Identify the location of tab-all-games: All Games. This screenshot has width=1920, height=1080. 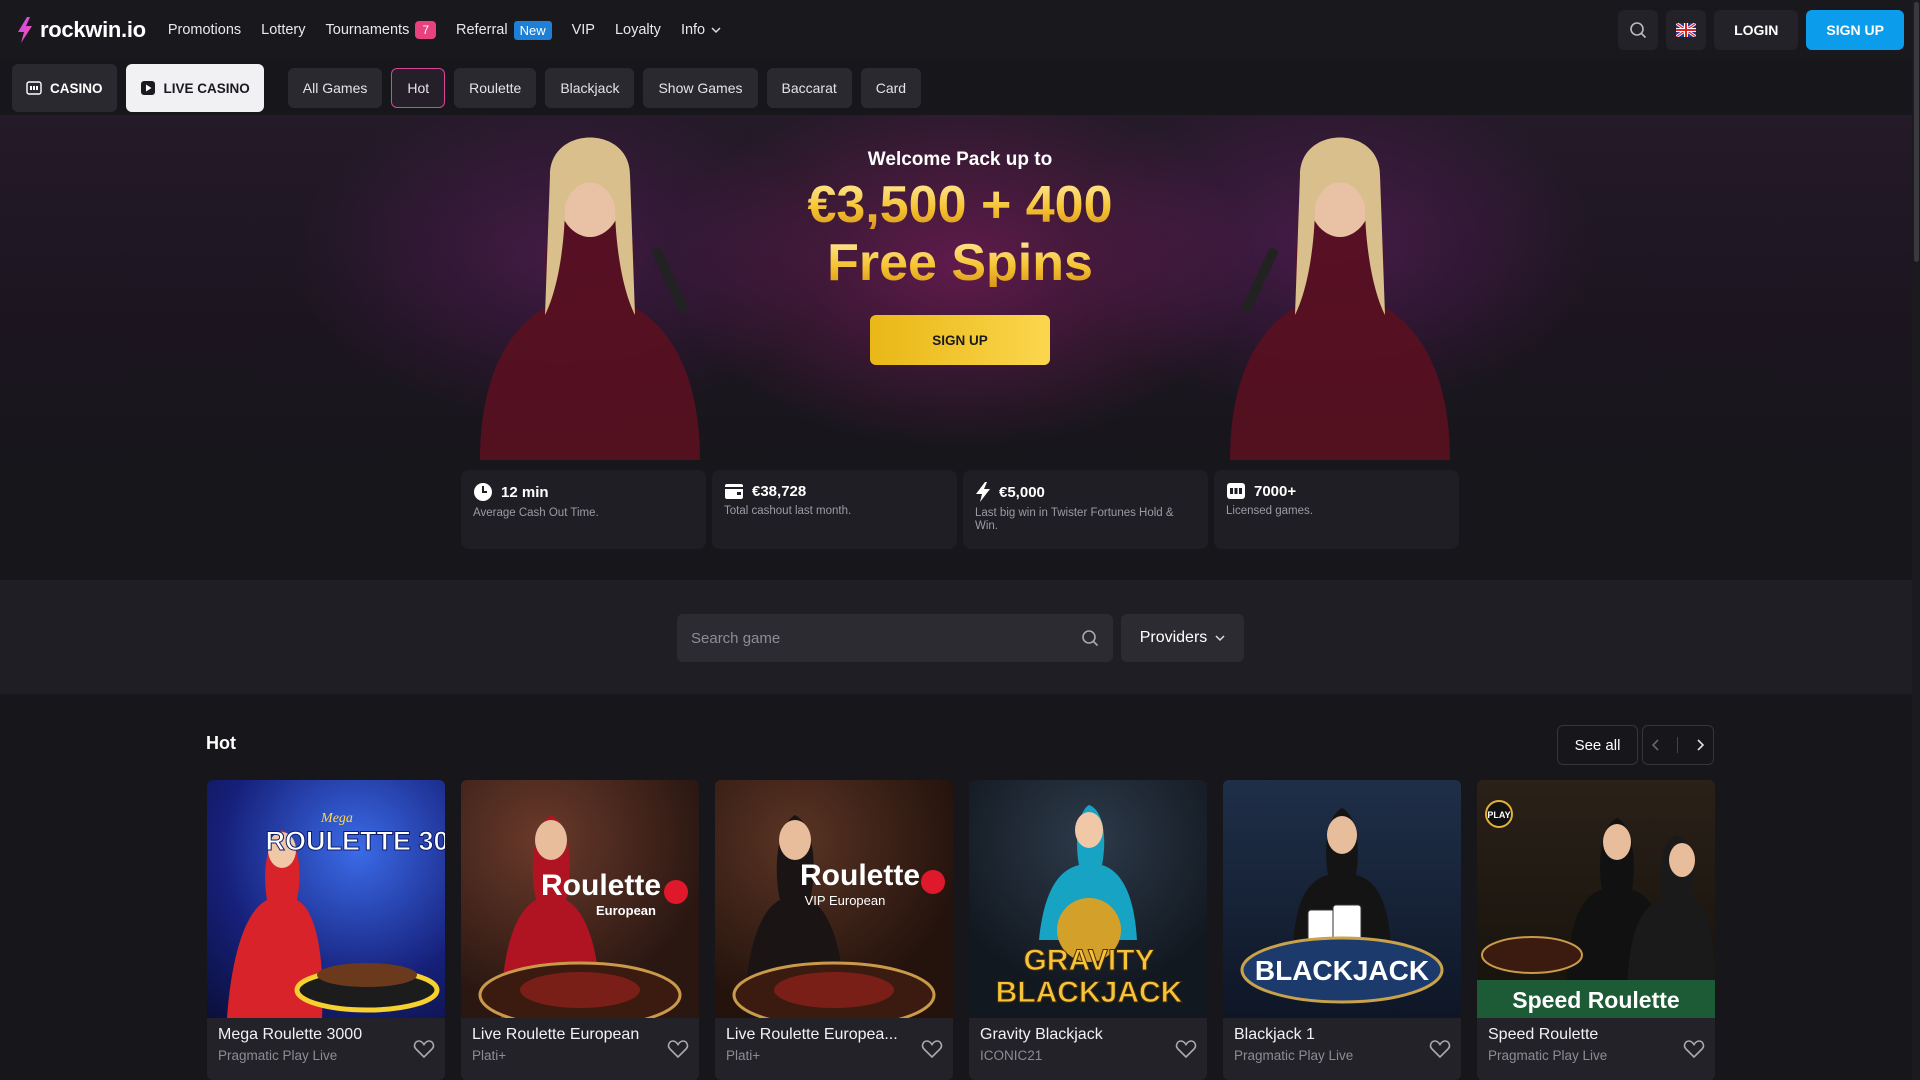
(335, 88).